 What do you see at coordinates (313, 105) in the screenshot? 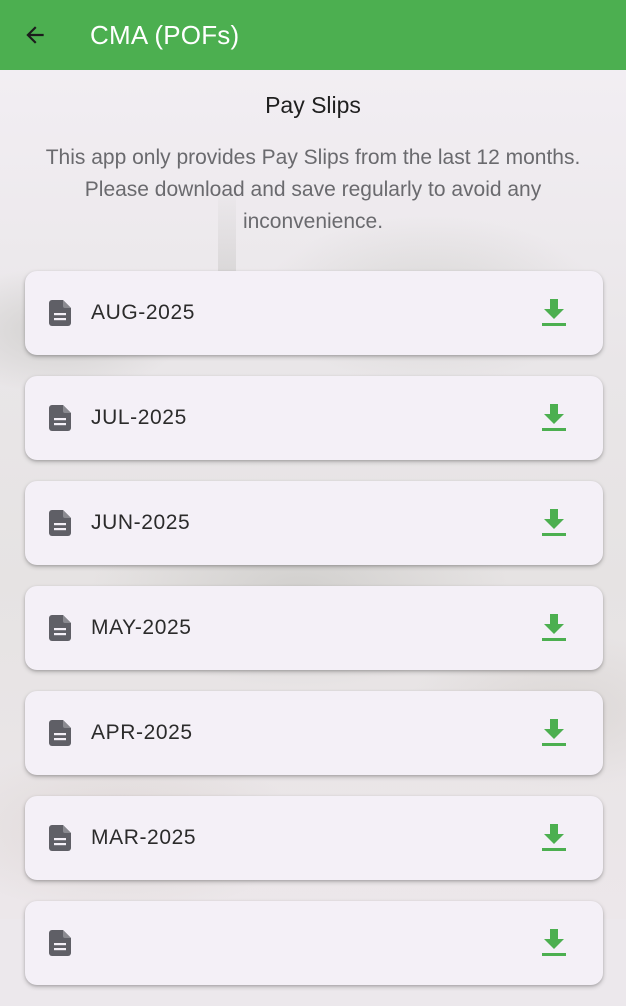
I see `page-title: Pay Slips` at bounding box center [313, 105].